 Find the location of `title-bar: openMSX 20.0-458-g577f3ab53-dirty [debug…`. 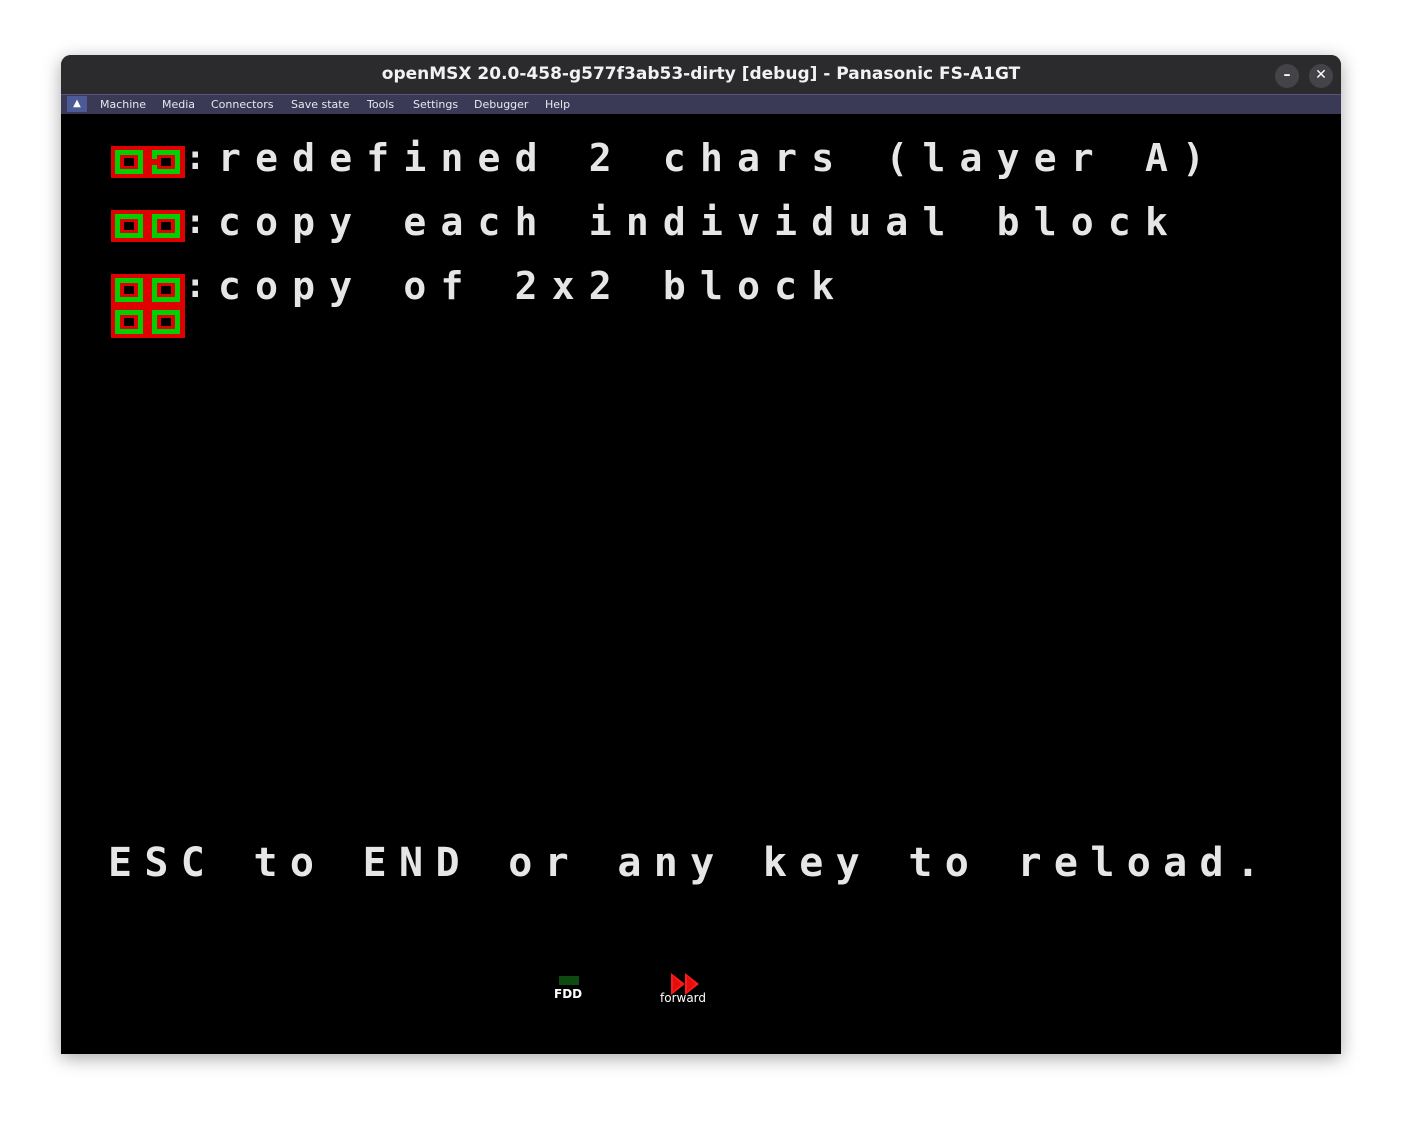

title-bar: openMSX 20.0-458-g577f3ab53-dirty [debug… is located at coordinates (701, 74).